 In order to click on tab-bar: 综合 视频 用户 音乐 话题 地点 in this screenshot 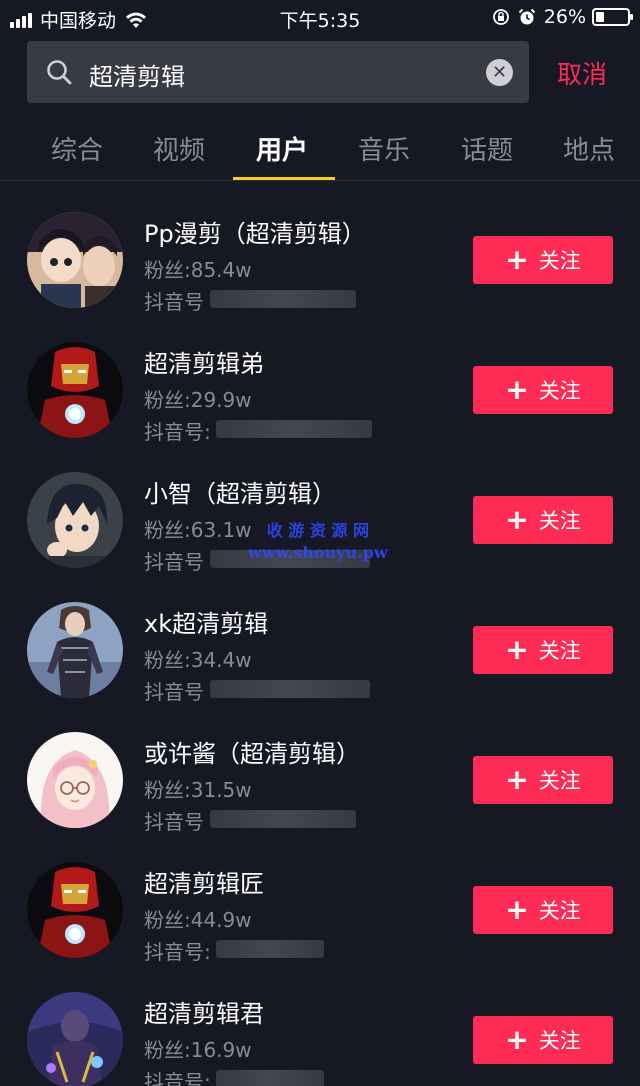, I will do `click(320, 151)`.